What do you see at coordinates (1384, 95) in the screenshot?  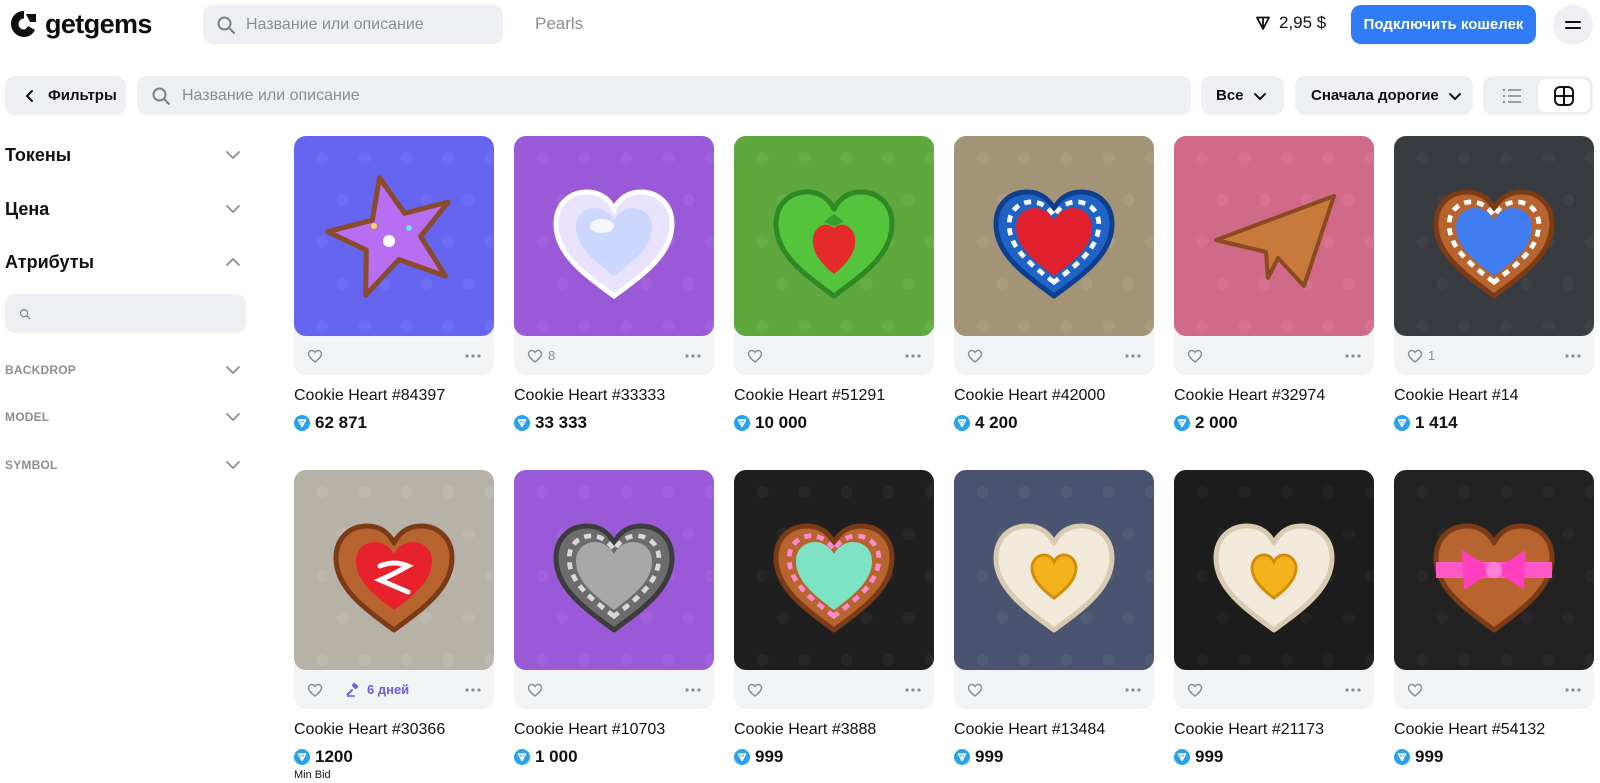 I see `sort-dropdown: Сначала дорогие` at bounding box center [1384, 95].